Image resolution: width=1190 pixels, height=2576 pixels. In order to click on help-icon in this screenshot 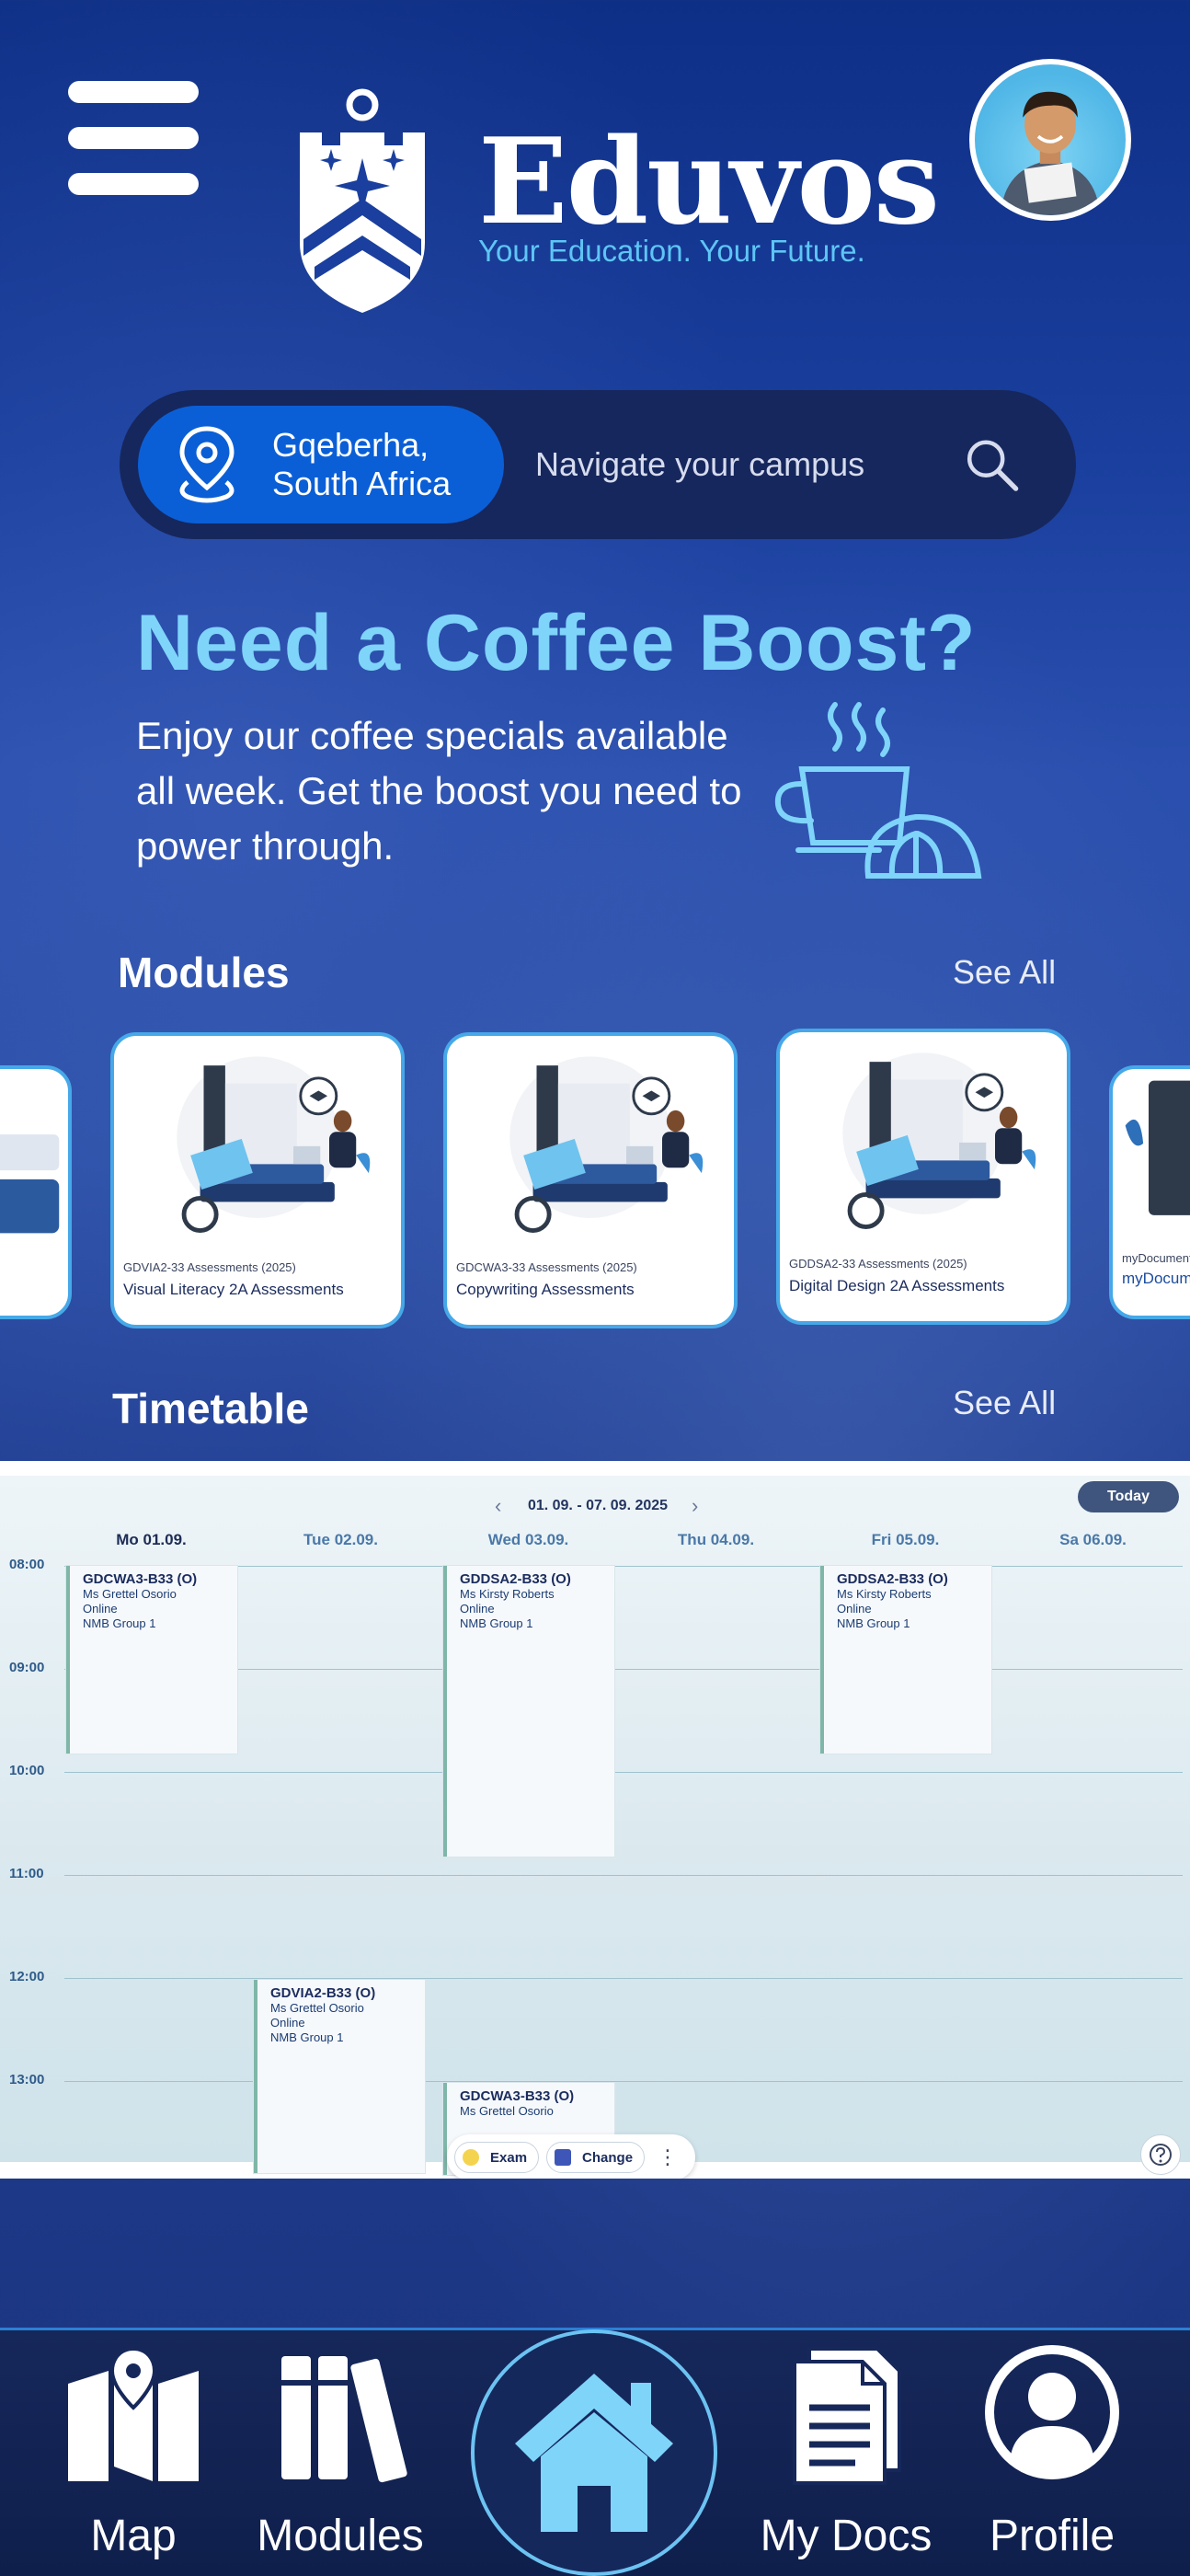, I will do `click(1160, 2154)`.